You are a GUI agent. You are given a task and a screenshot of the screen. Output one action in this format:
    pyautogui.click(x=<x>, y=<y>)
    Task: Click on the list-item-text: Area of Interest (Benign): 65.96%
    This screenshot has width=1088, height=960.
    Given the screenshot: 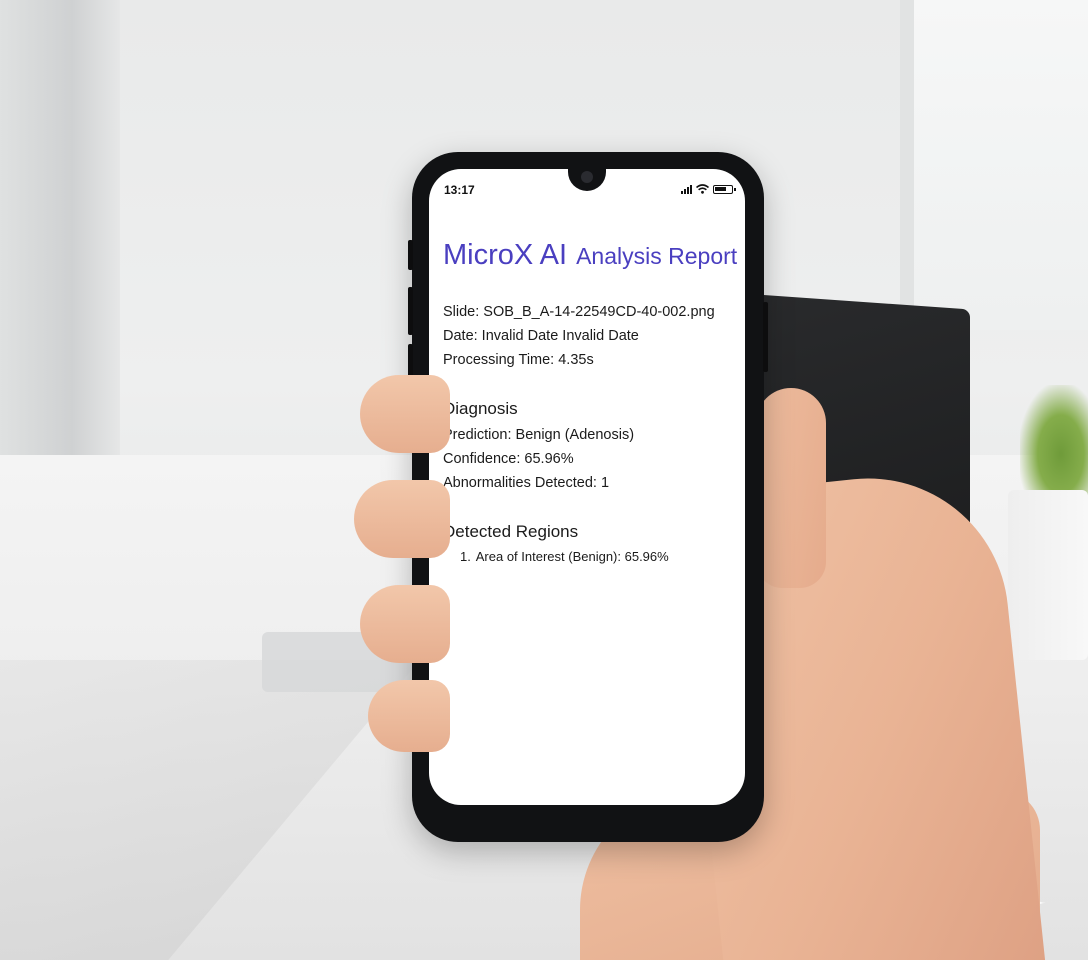 What is the action you would take?
    pyautogui.click(x=572, y=556)
    